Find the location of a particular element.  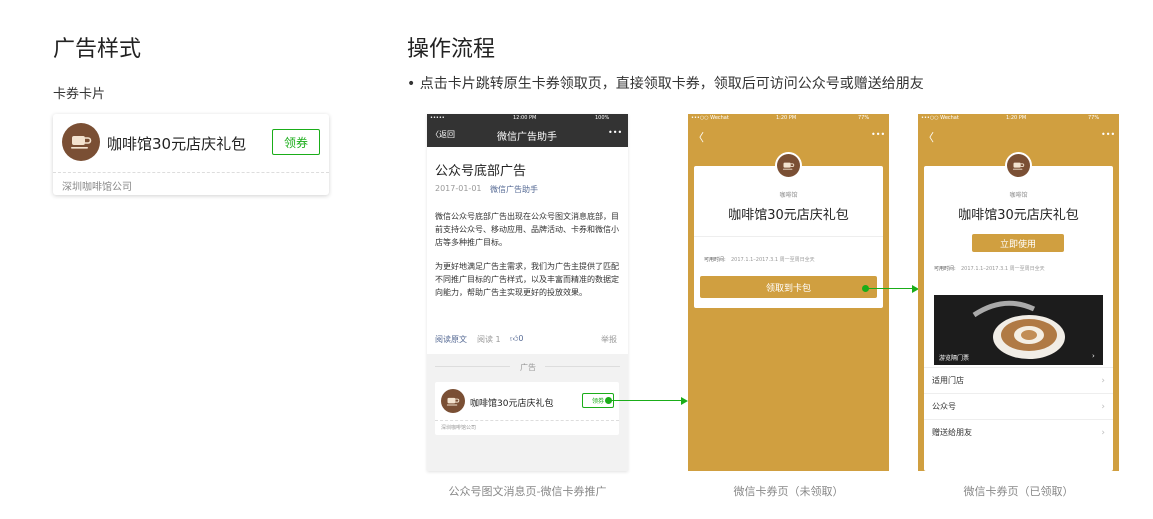

row-gift-to-friend: 赠送给朋友 › is located at coordinates (1018, 432).